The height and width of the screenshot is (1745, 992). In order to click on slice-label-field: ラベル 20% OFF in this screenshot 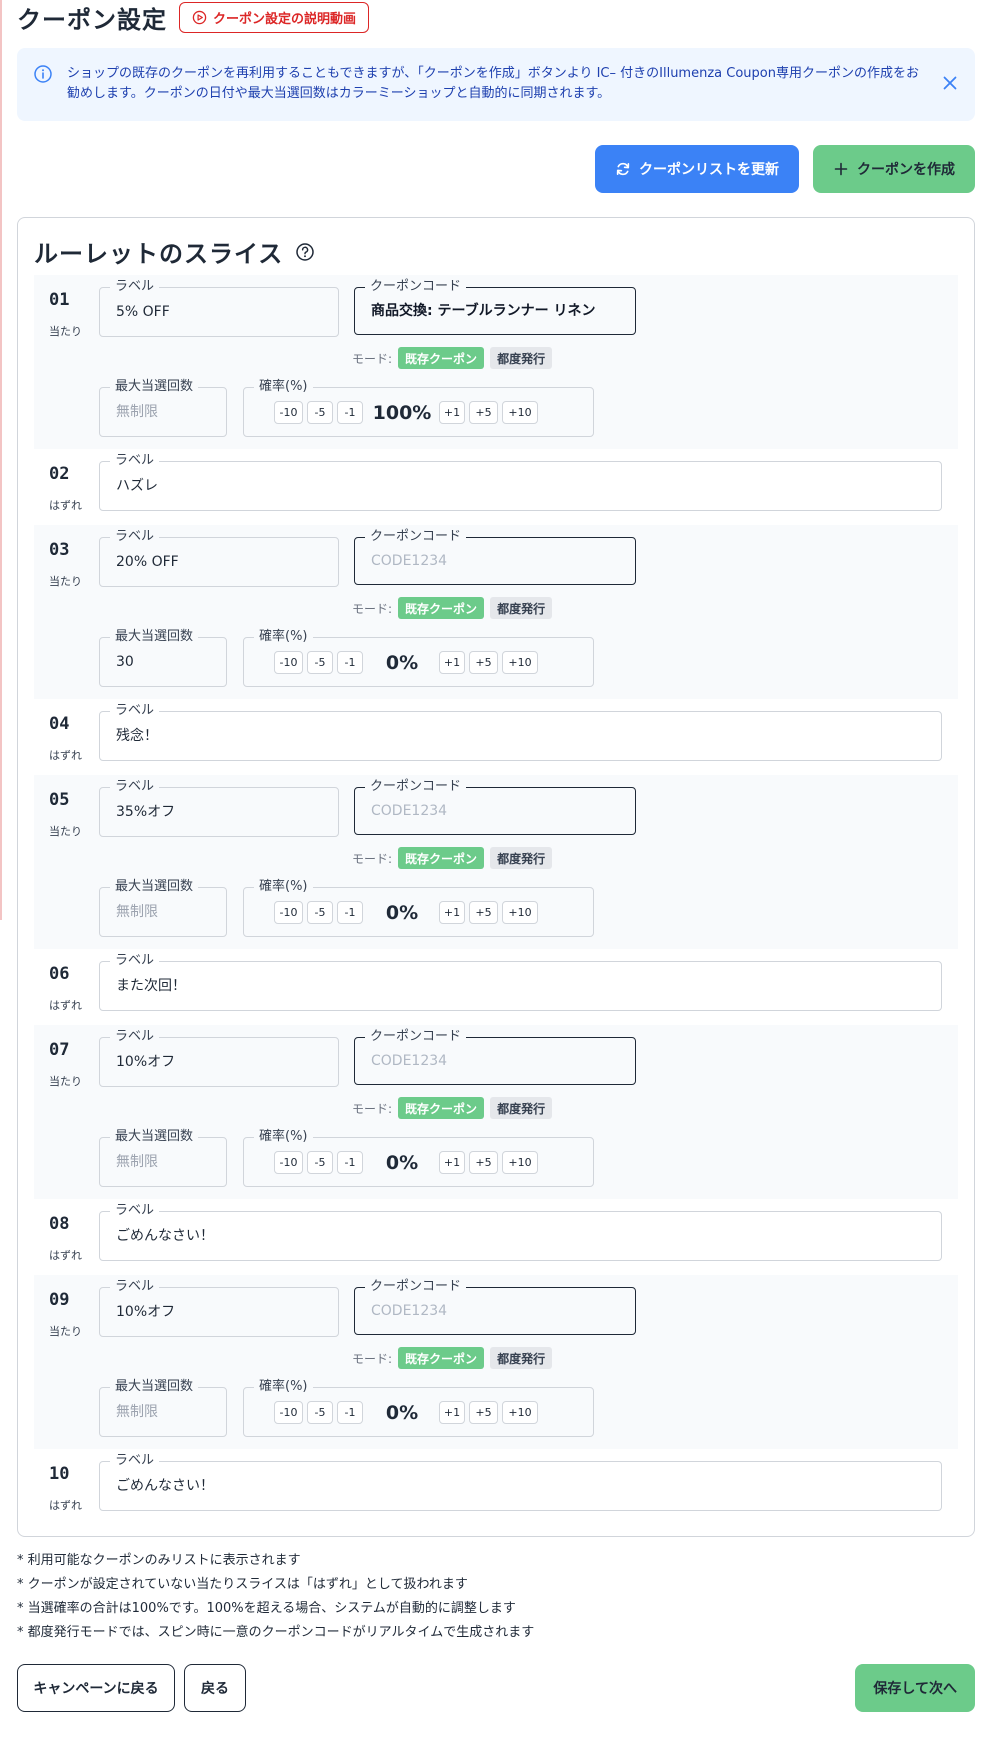, I will do `click(219, 557)`.